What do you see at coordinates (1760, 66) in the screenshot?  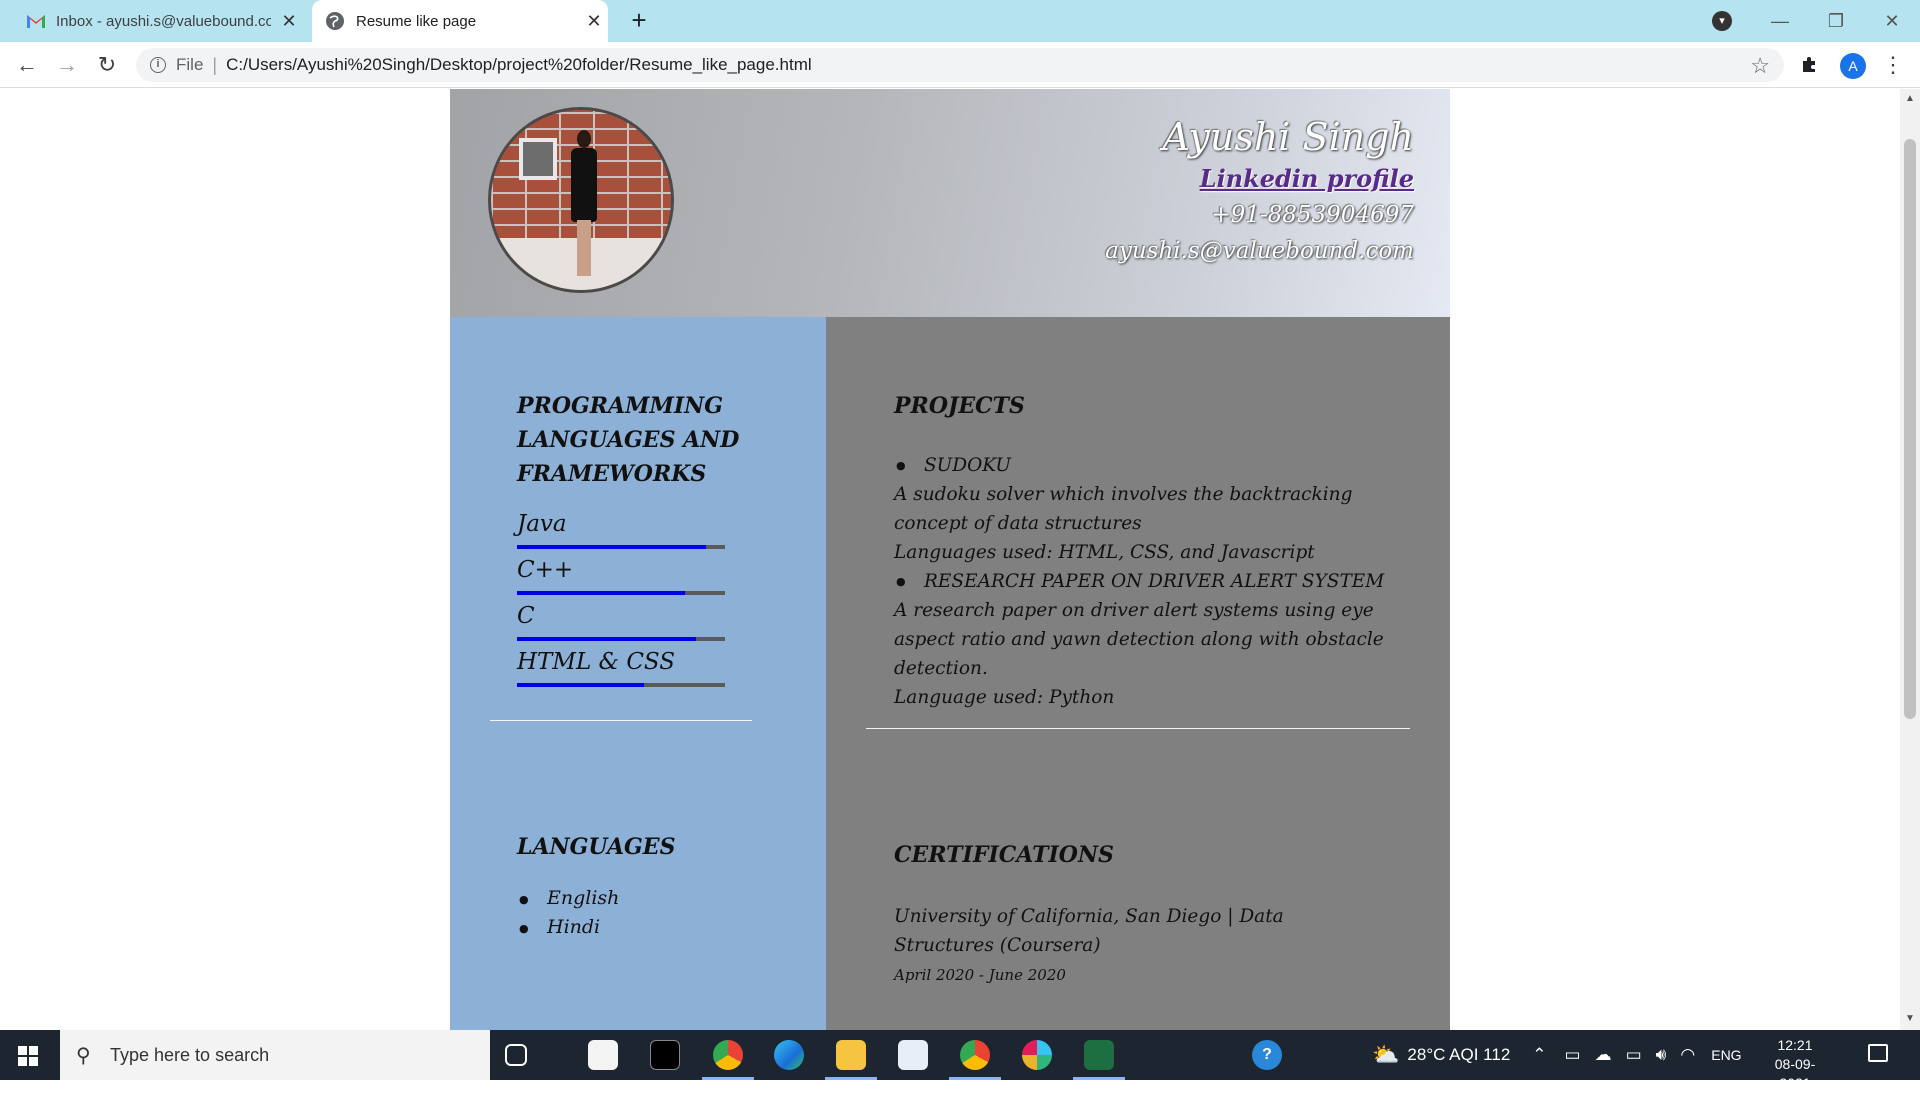 I see `bookmark-star-icon: ☆` at bounding box center [1760, 66].